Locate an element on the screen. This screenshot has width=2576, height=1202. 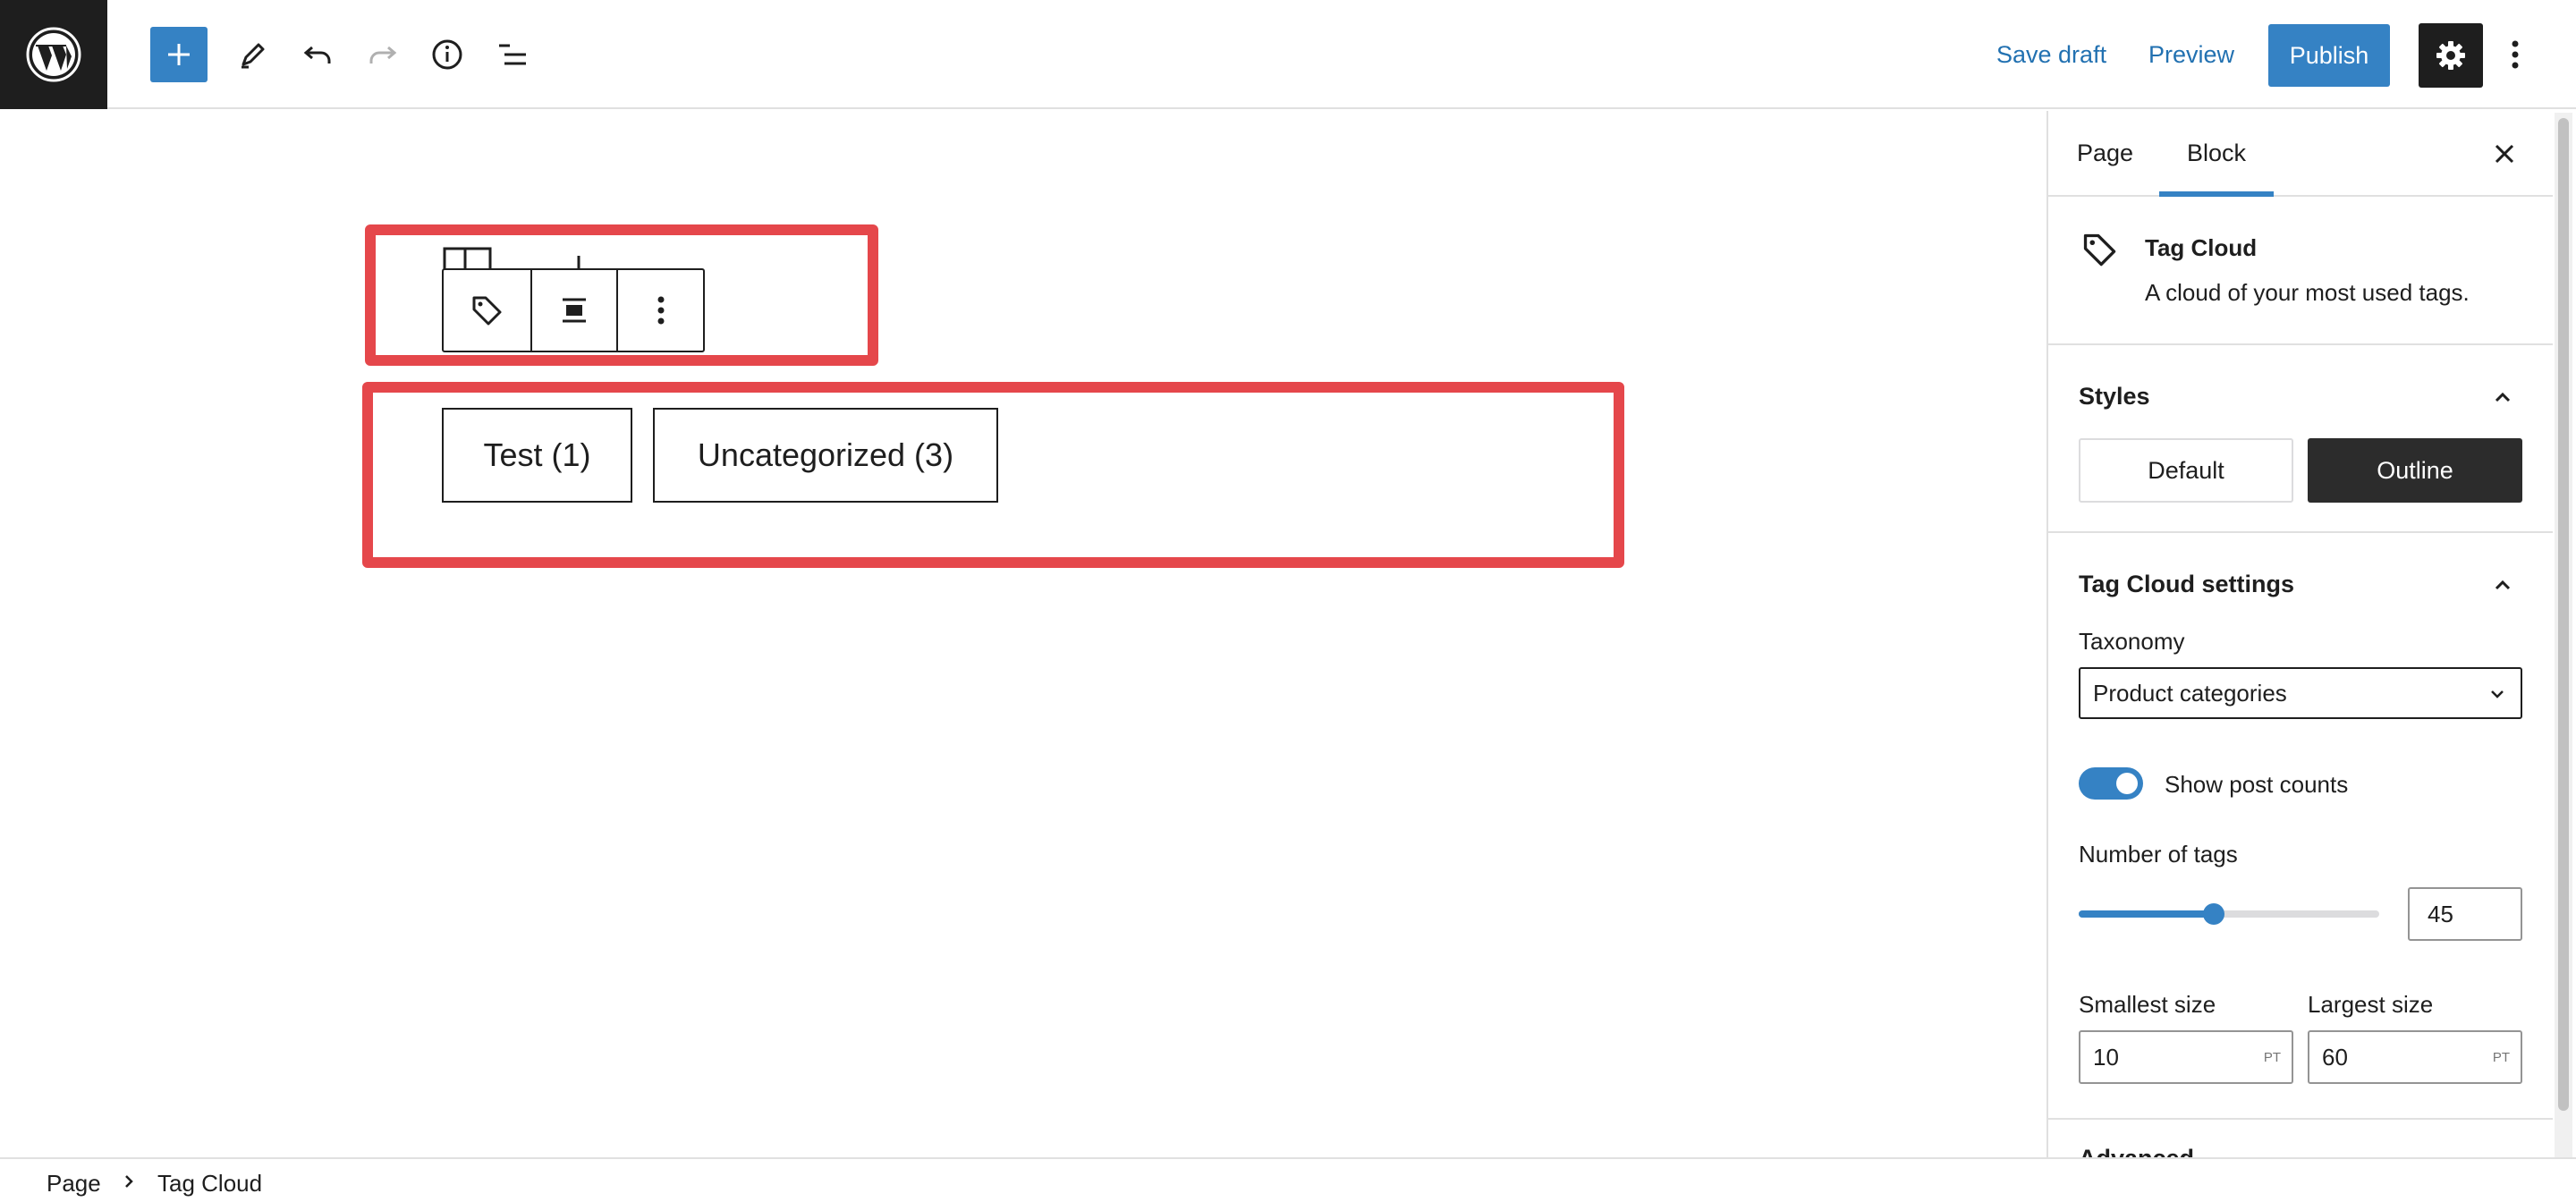
style-default-button: Default is located at coordinates (2186, 470).